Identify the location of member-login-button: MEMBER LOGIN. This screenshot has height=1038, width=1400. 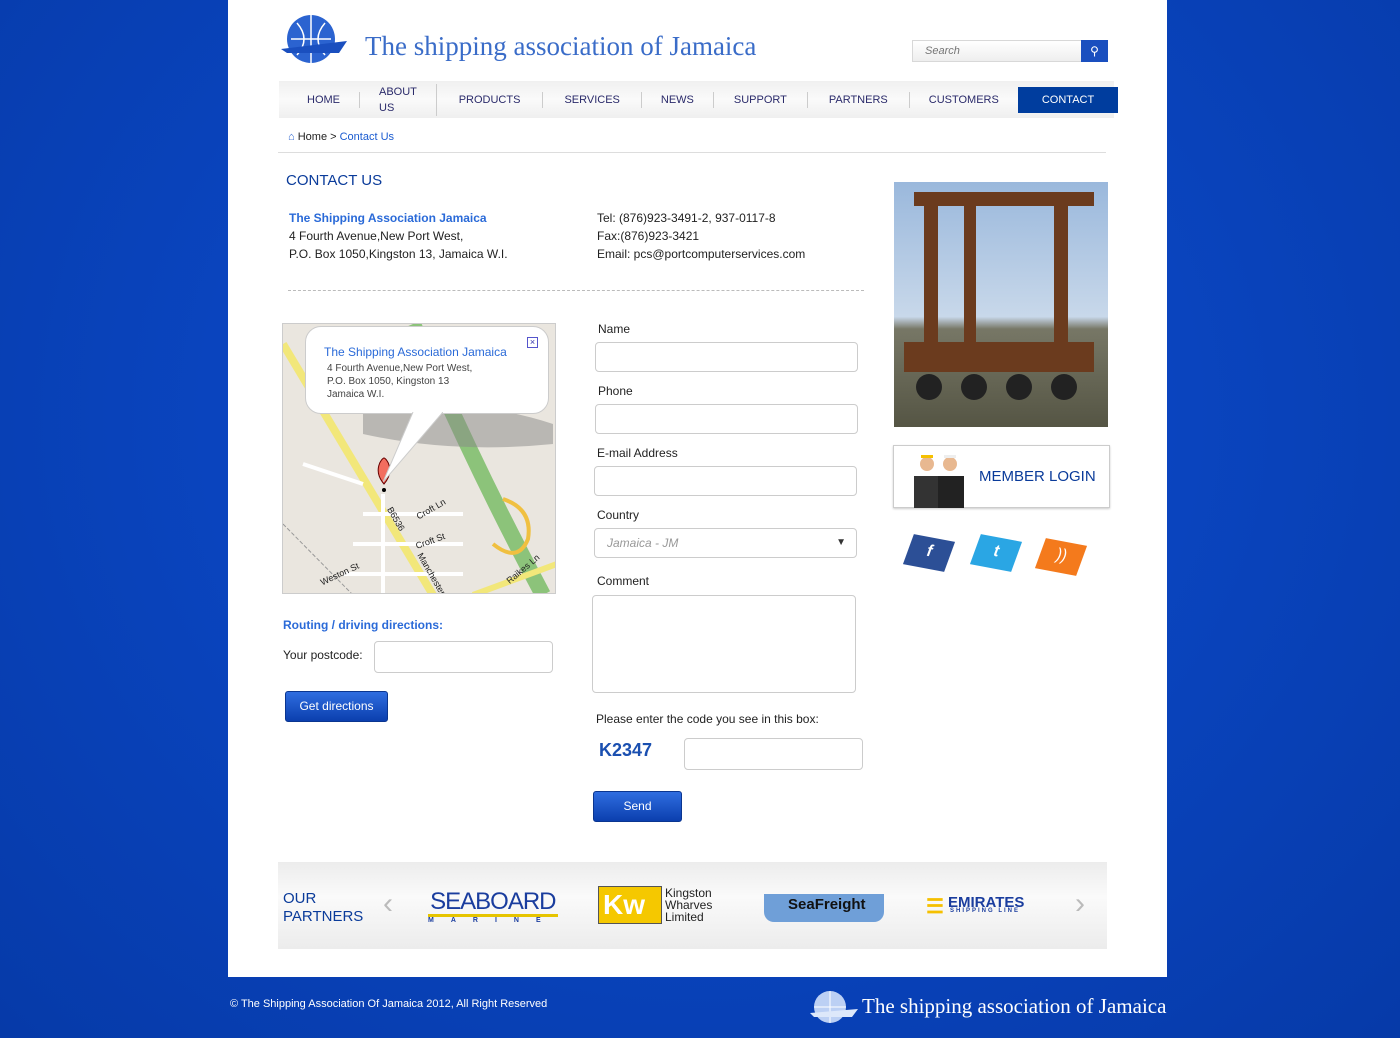
(1001, 476).